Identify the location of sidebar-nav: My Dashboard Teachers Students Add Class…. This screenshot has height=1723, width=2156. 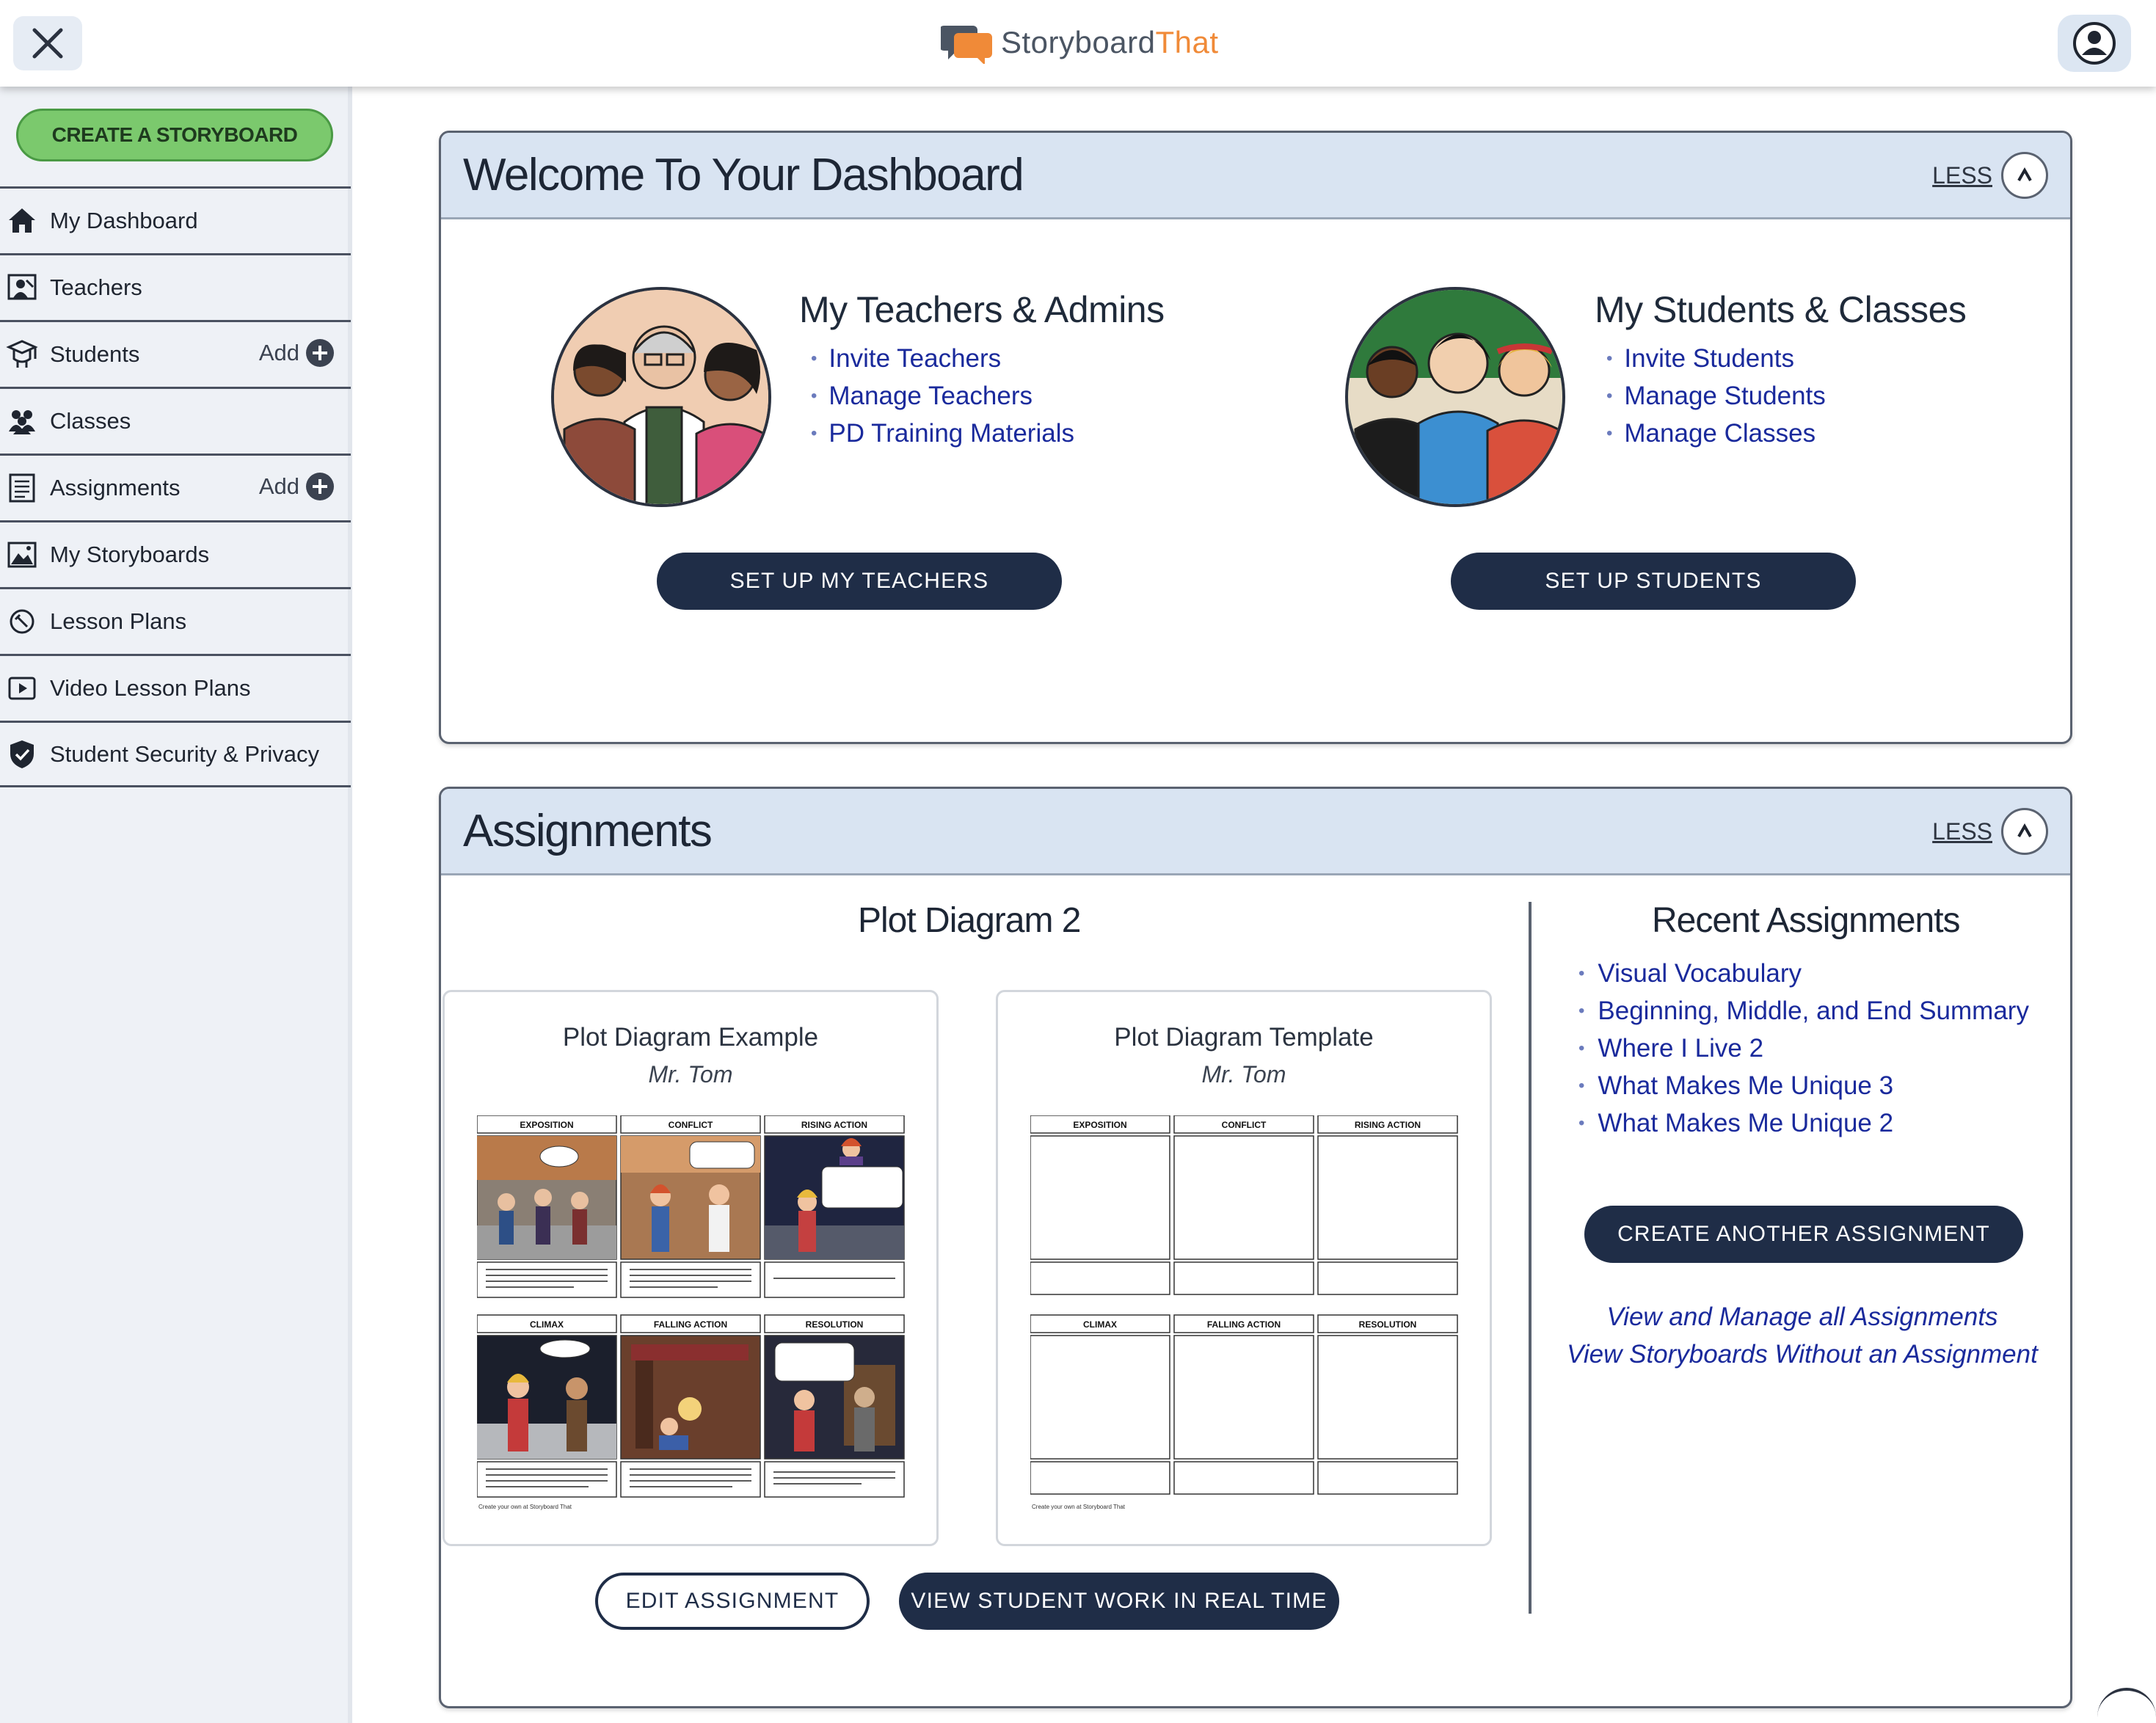
(175, 486).